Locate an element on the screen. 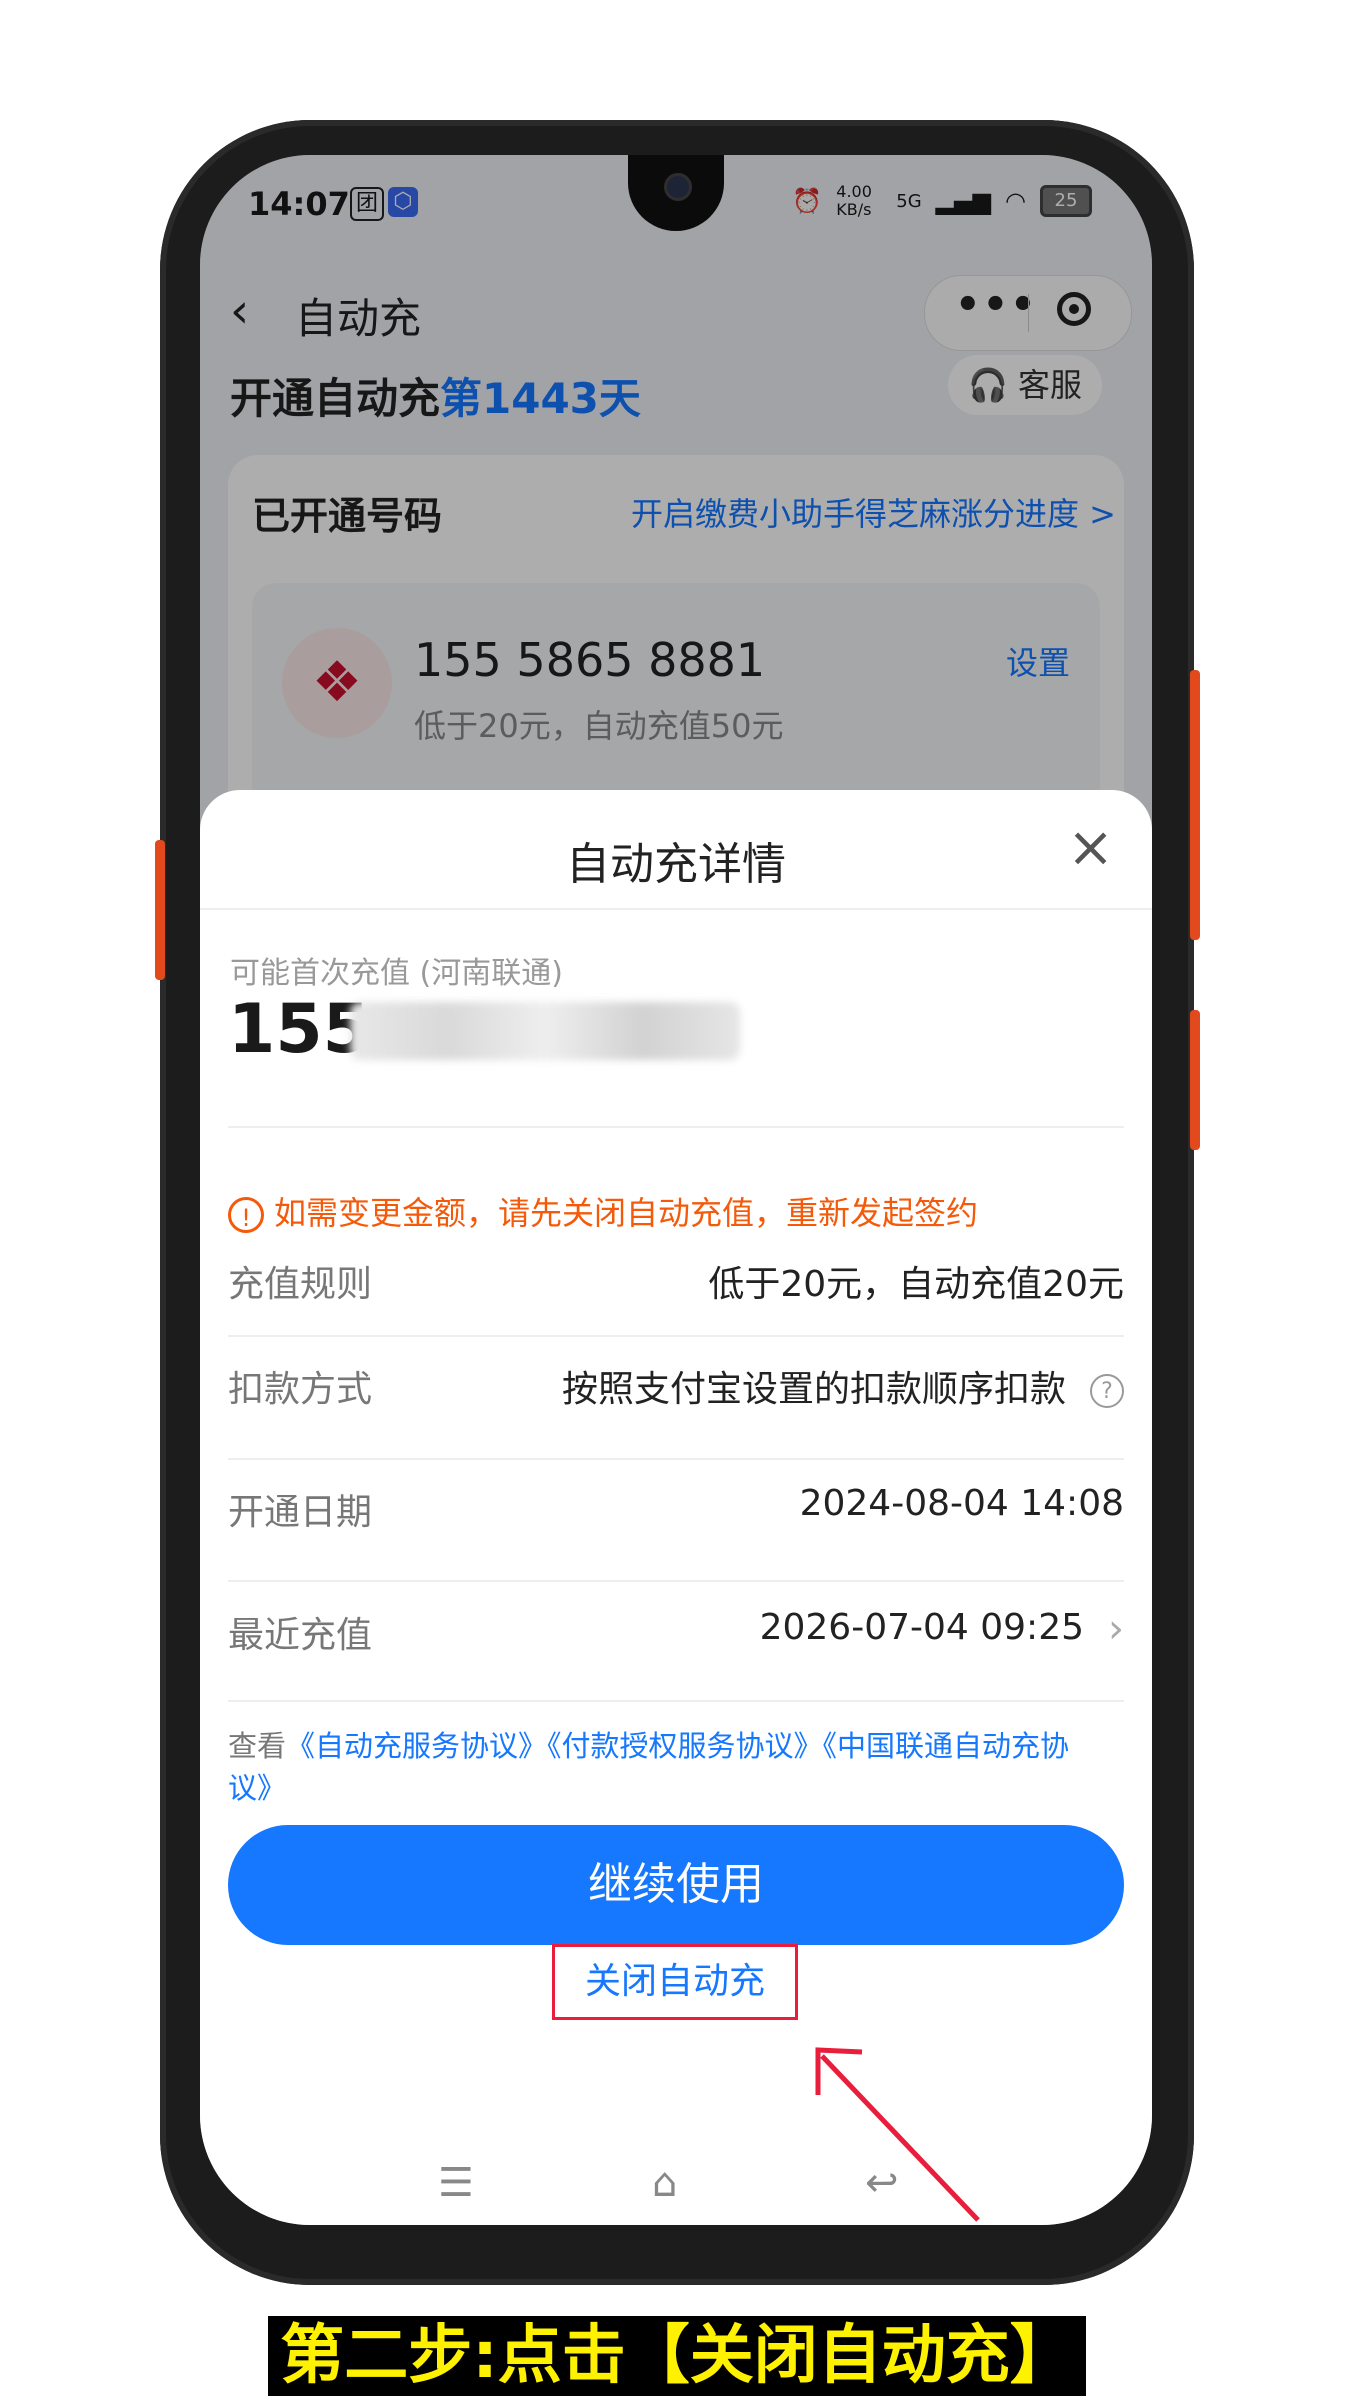  row-payment-method: 扣款方式 按照支付宝设置的扣款顺序扣款? is located at coordinates (676, 1380).